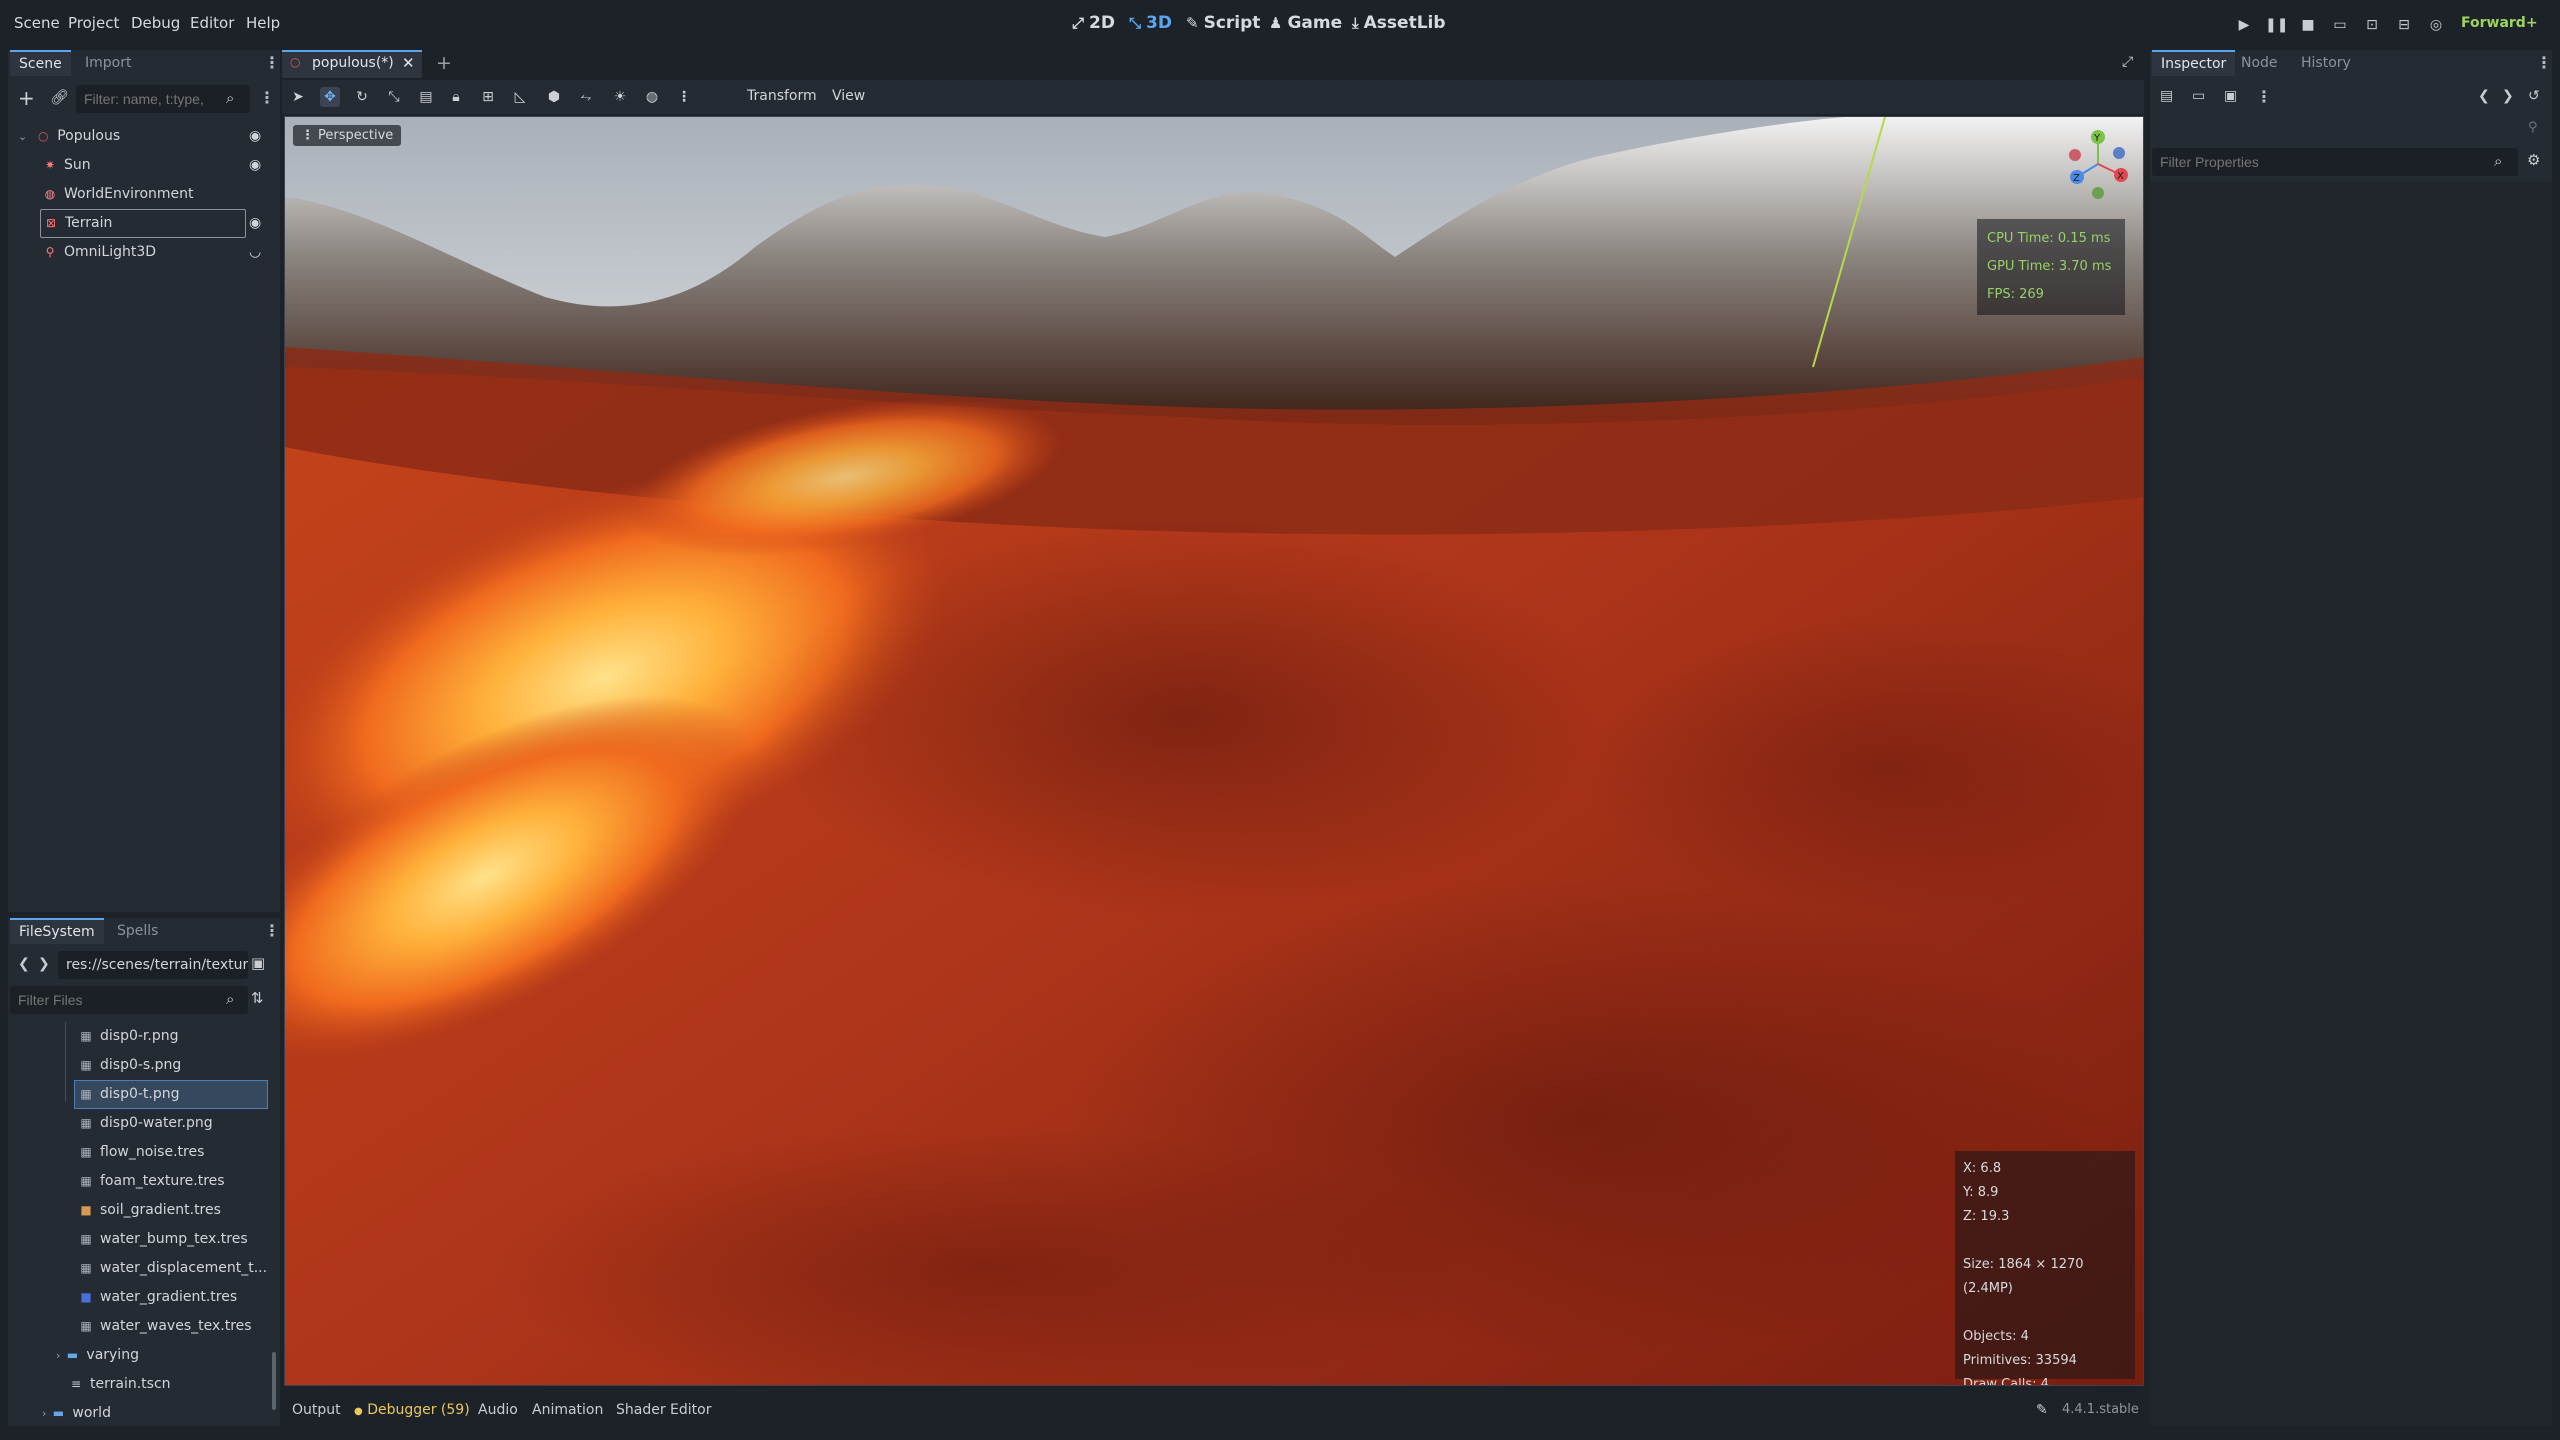  I want to click on workspace-script-button: ✎ Script, so click(1223, 23).